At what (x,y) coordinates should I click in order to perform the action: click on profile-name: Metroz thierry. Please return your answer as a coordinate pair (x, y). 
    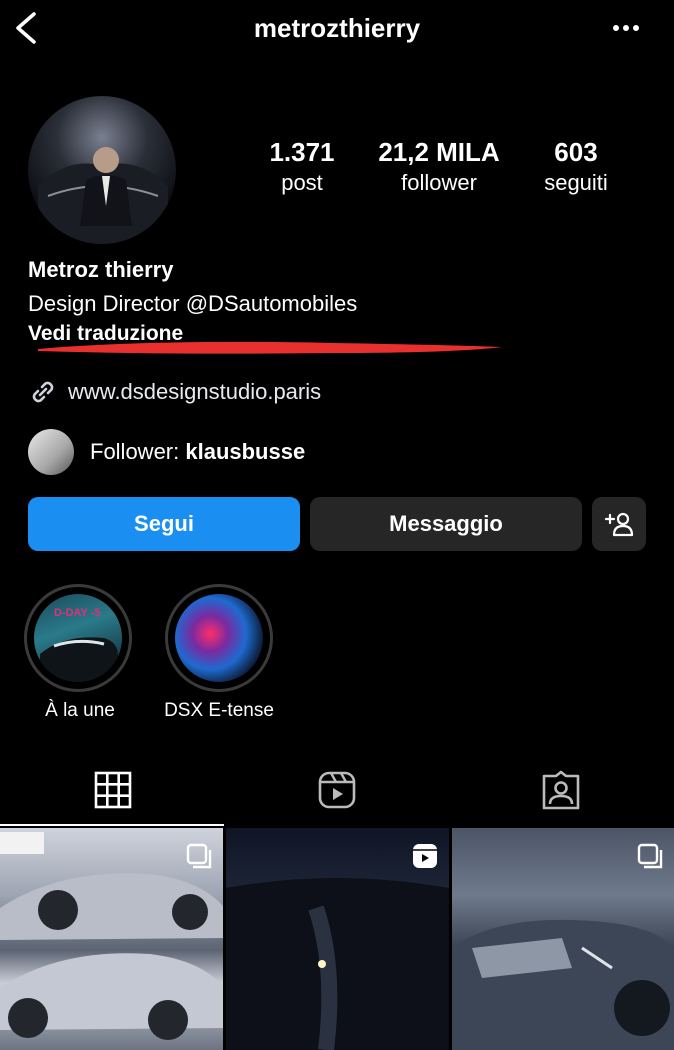
    Looking at the image, I should click on (101, 269).